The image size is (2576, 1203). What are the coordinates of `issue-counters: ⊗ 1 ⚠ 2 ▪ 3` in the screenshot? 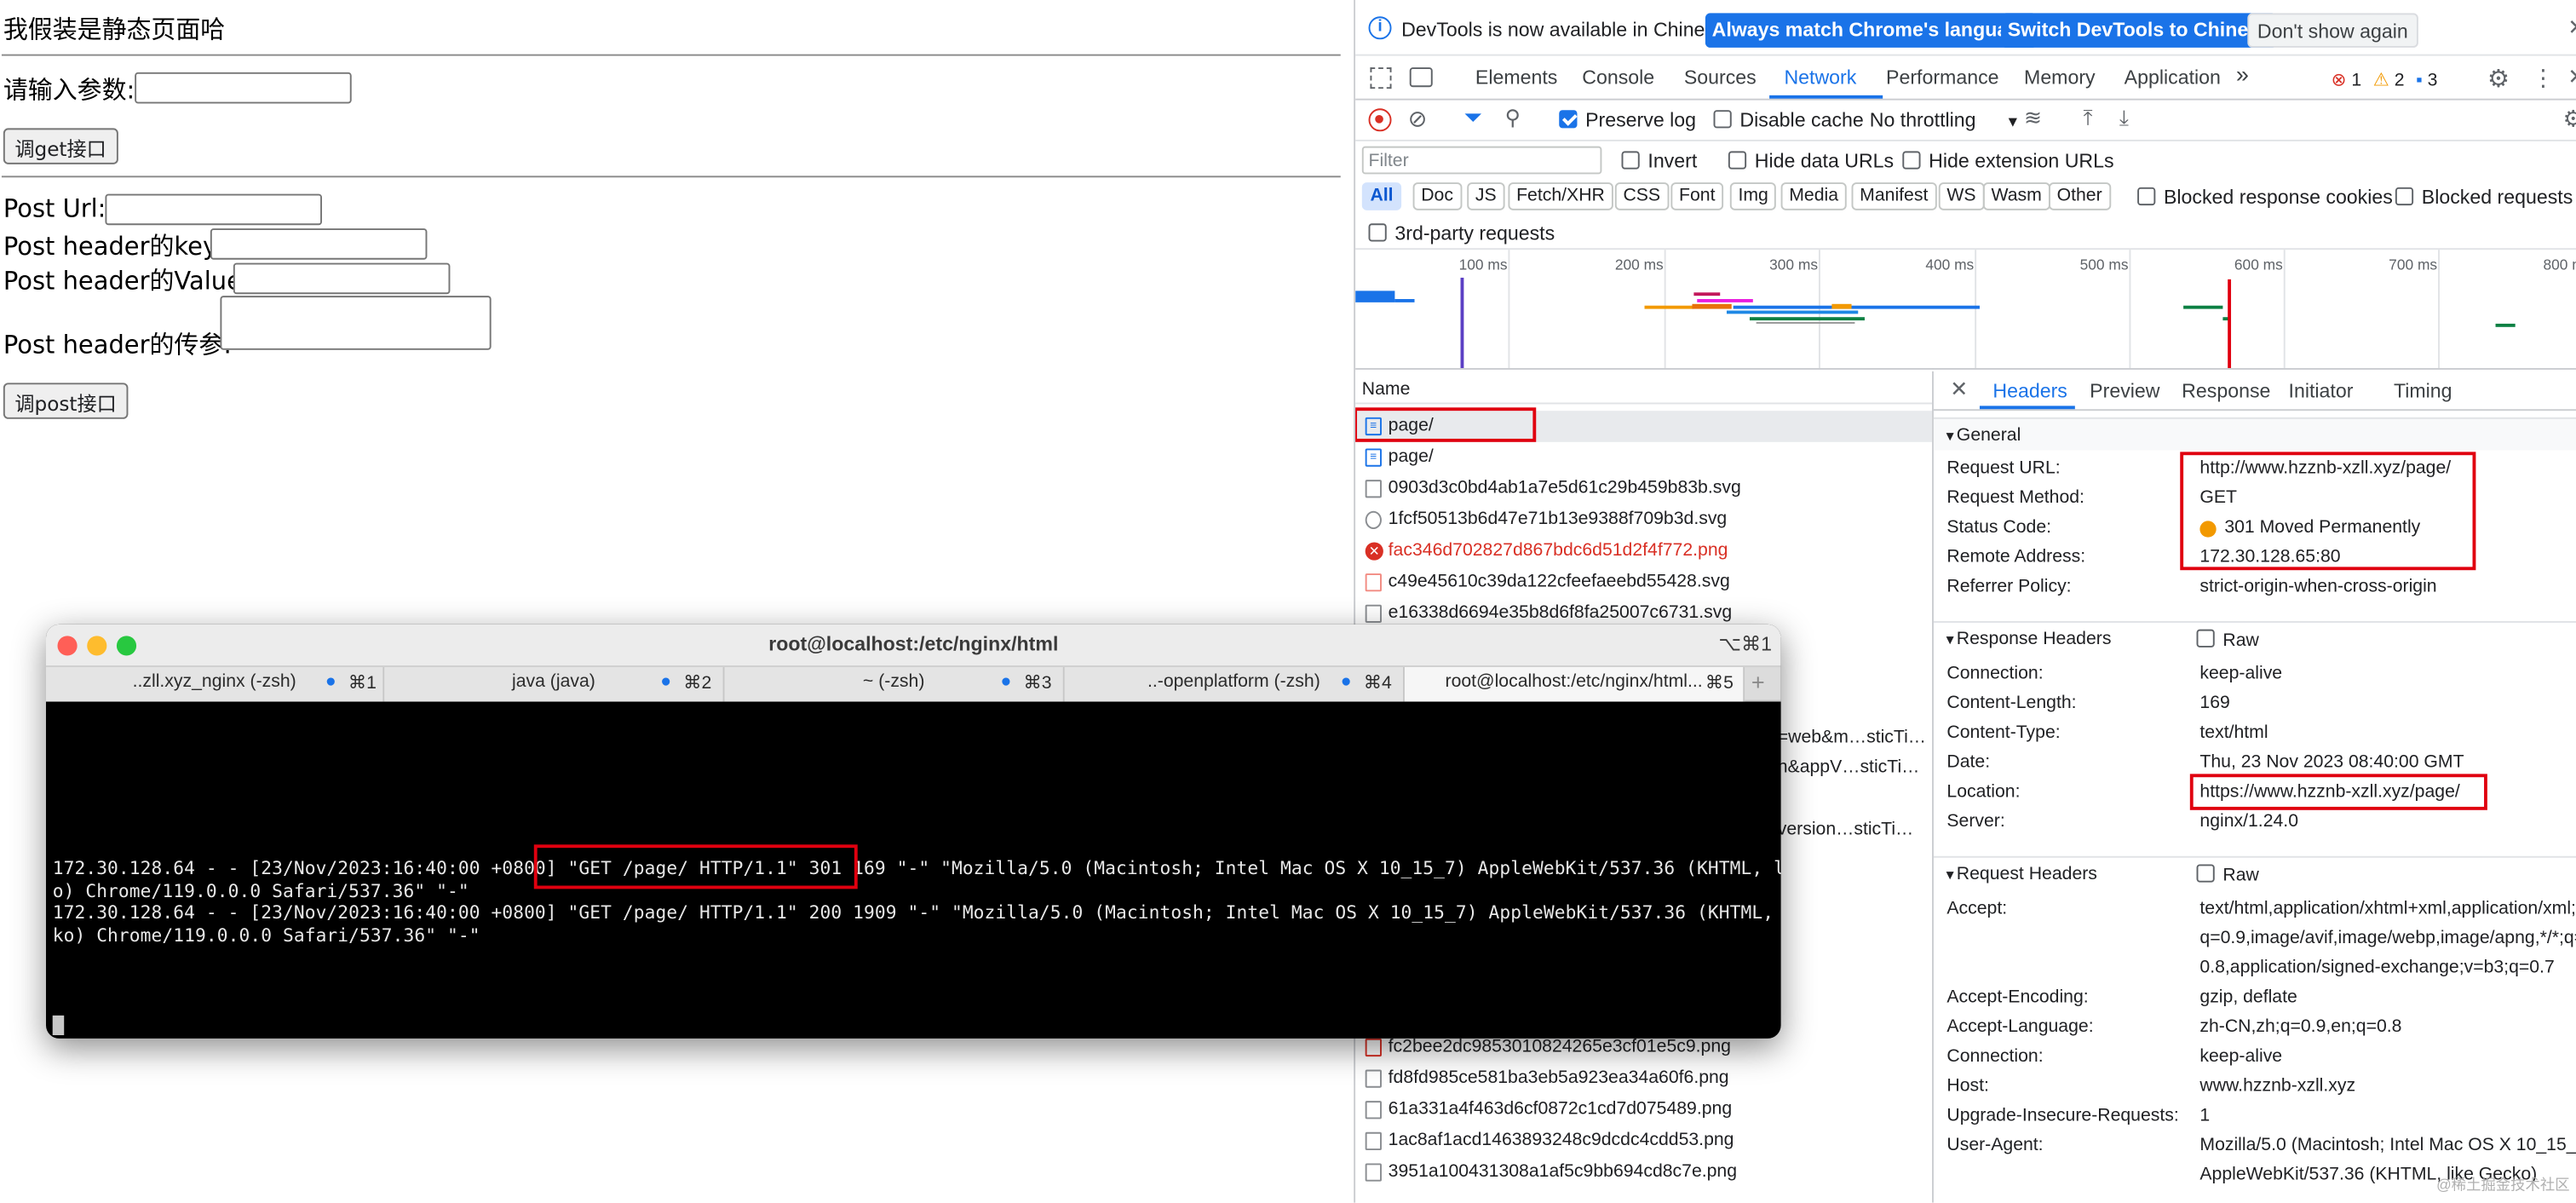 It's located at (2385, 80).